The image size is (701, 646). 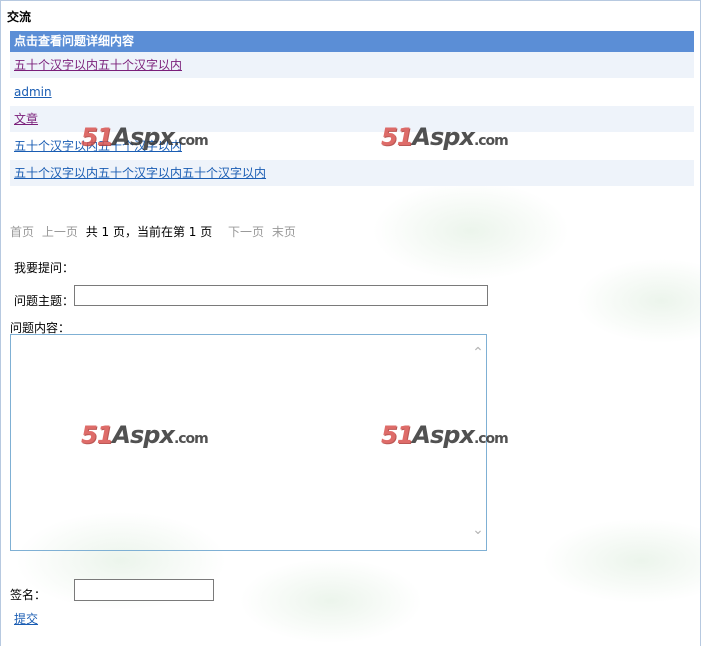 I want to click on pager-prev: 上一页, so click(x=60, y=232).